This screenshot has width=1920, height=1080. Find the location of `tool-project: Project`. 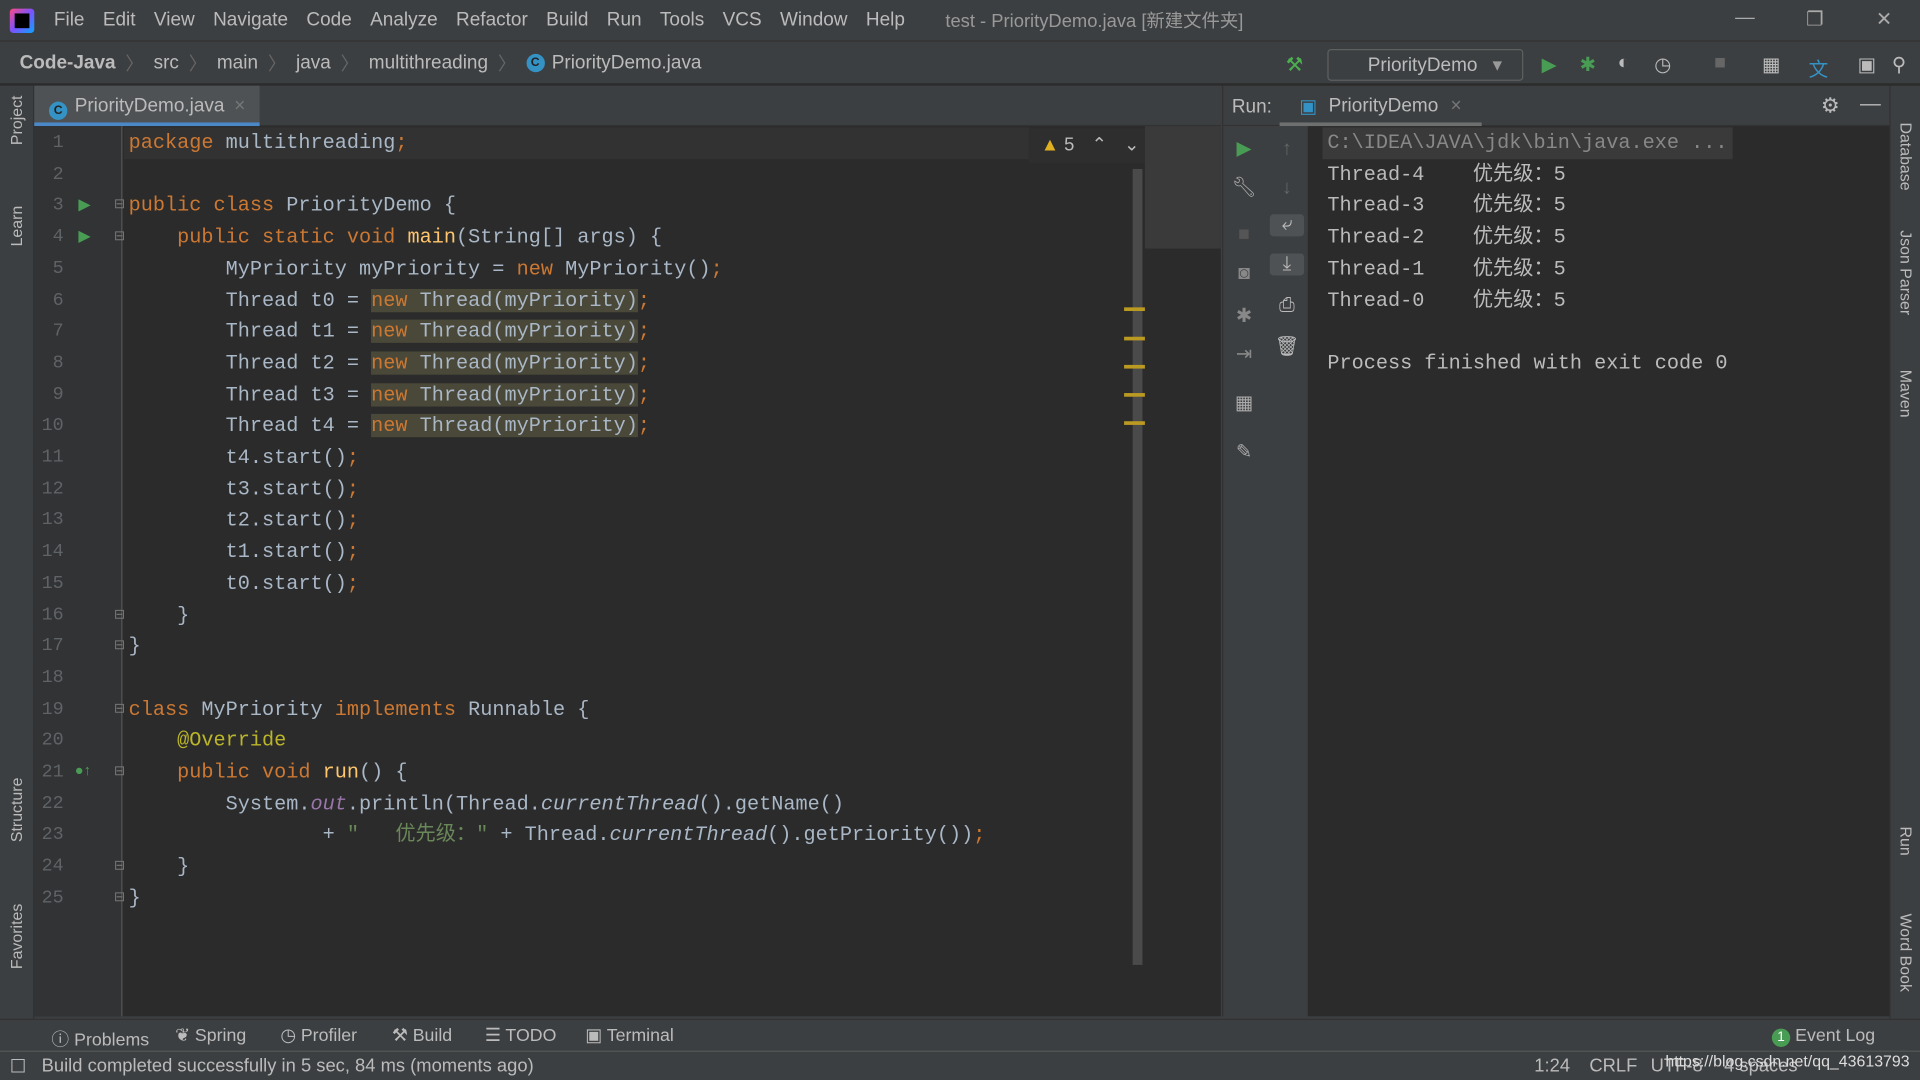

tool-project: Project is located at coordinates (16, 121).